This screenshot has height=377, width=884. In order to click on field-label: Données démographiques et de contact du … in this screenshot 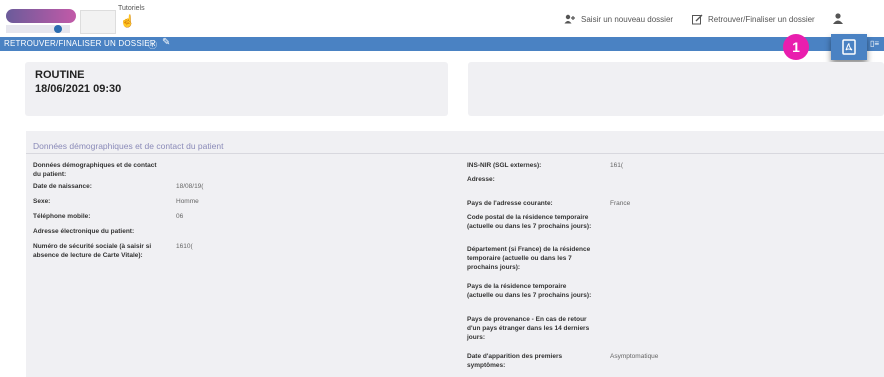, I will do `click(95, 170)`.